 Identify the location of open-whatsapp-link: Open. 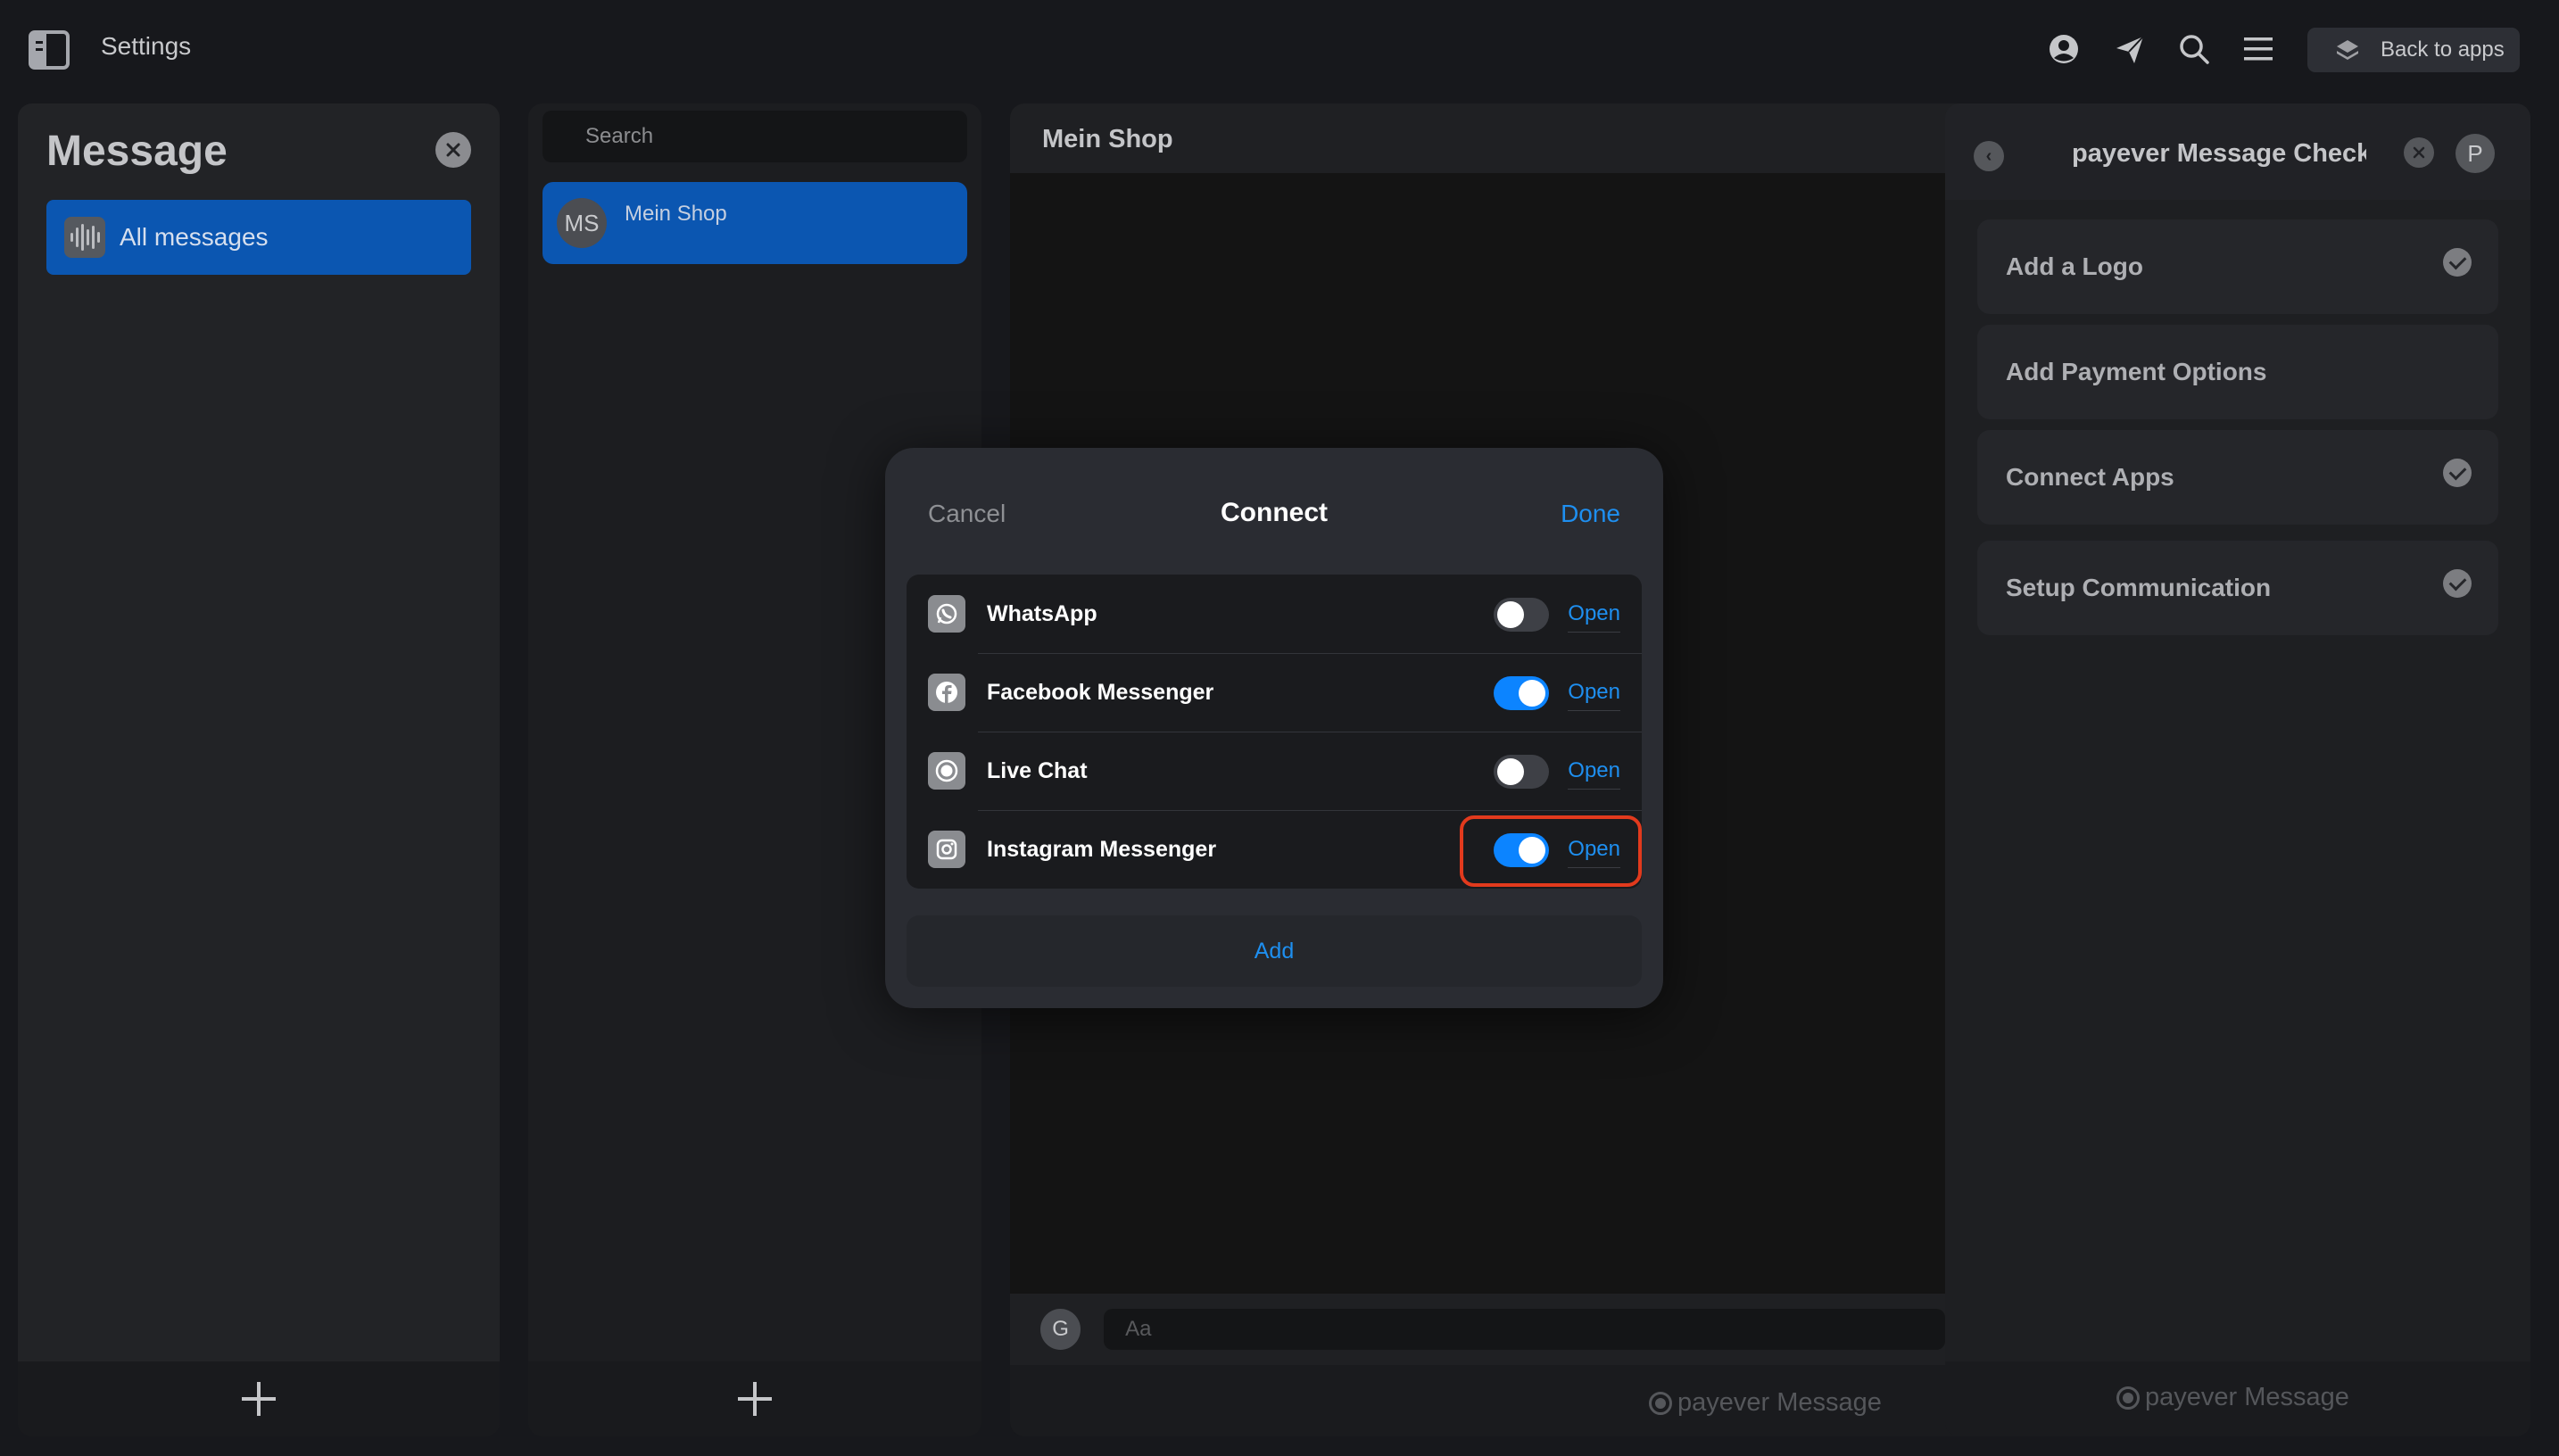
(1594, 617).